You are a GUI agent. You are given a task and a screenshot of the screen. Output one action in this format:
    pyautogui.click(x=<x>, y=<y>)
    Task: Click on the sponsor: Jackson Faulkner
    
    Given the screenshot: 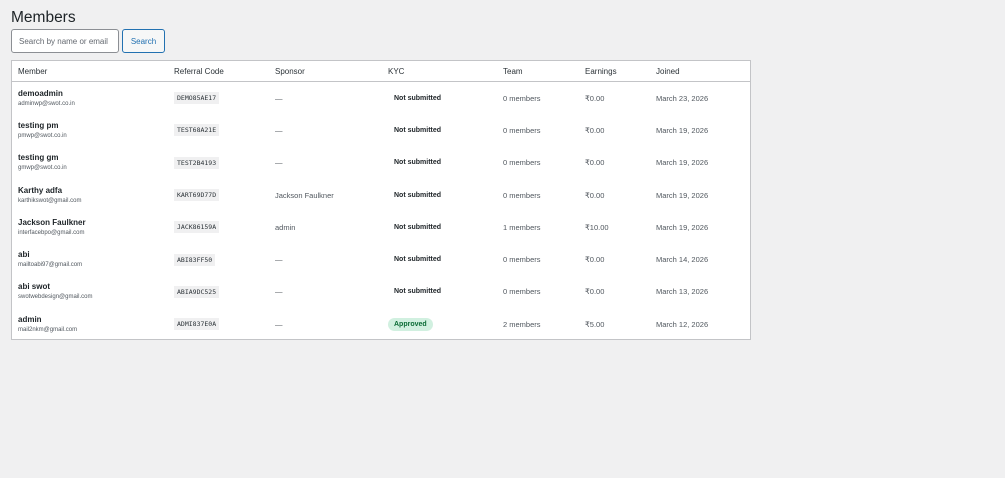 What is the action you would take?
    pyautogui.click(x=304, y=195)
    